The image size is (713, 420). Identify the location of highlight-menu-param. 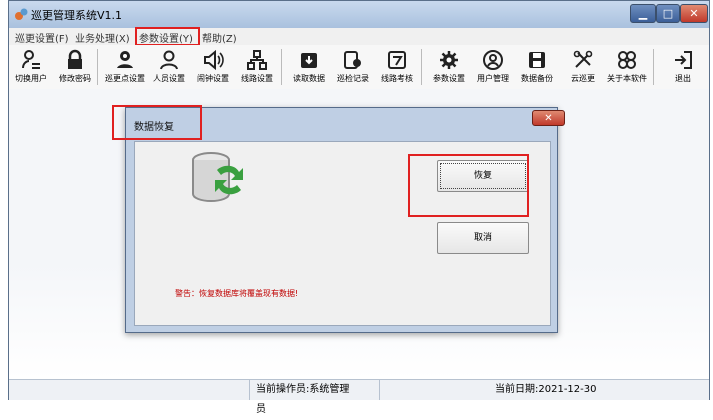
(167, 36).